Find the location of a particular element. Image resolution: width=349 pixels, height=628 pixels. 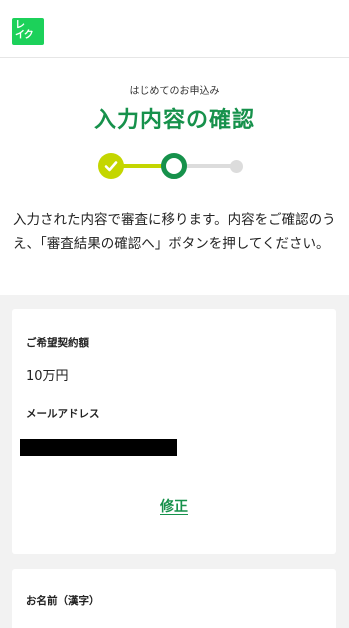

logo-line-2: イク is located at coordinates (24, 35).